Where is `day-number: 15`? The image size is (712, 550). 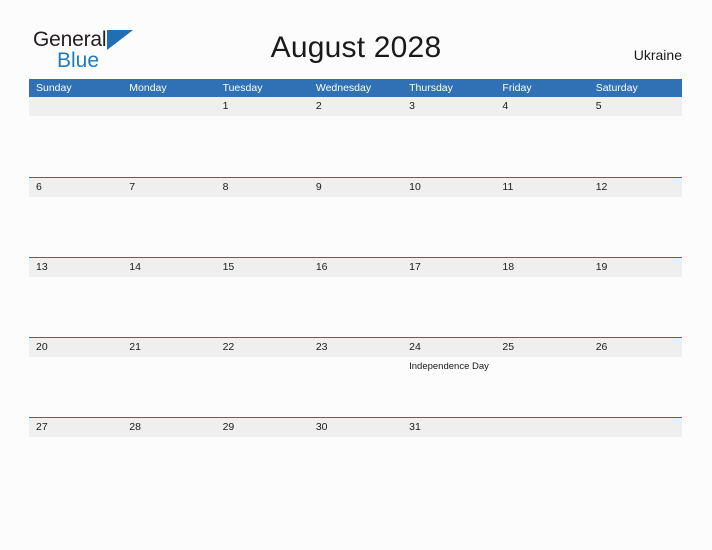
day-number: 15 is located at coordinates (228, 267).